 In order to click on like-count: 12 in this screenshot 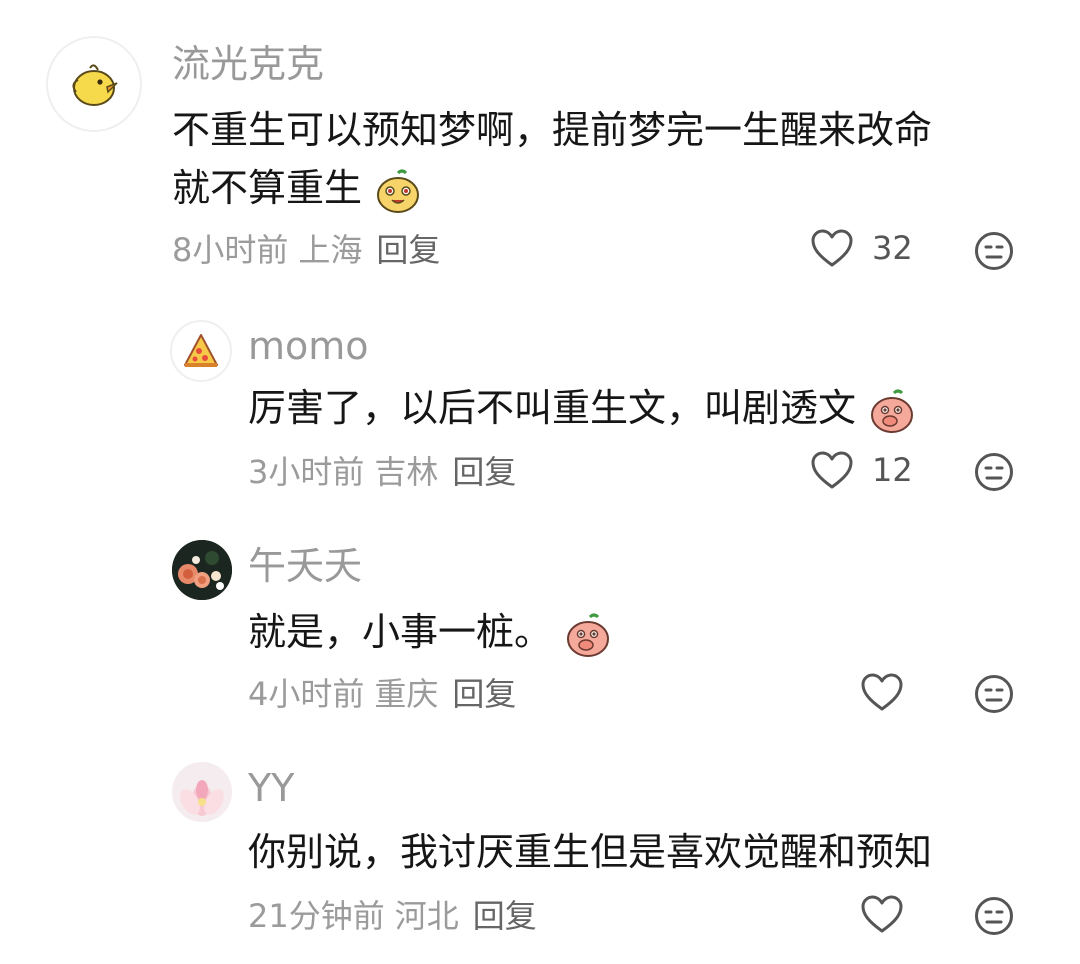, I will do `click(892, 470)`.